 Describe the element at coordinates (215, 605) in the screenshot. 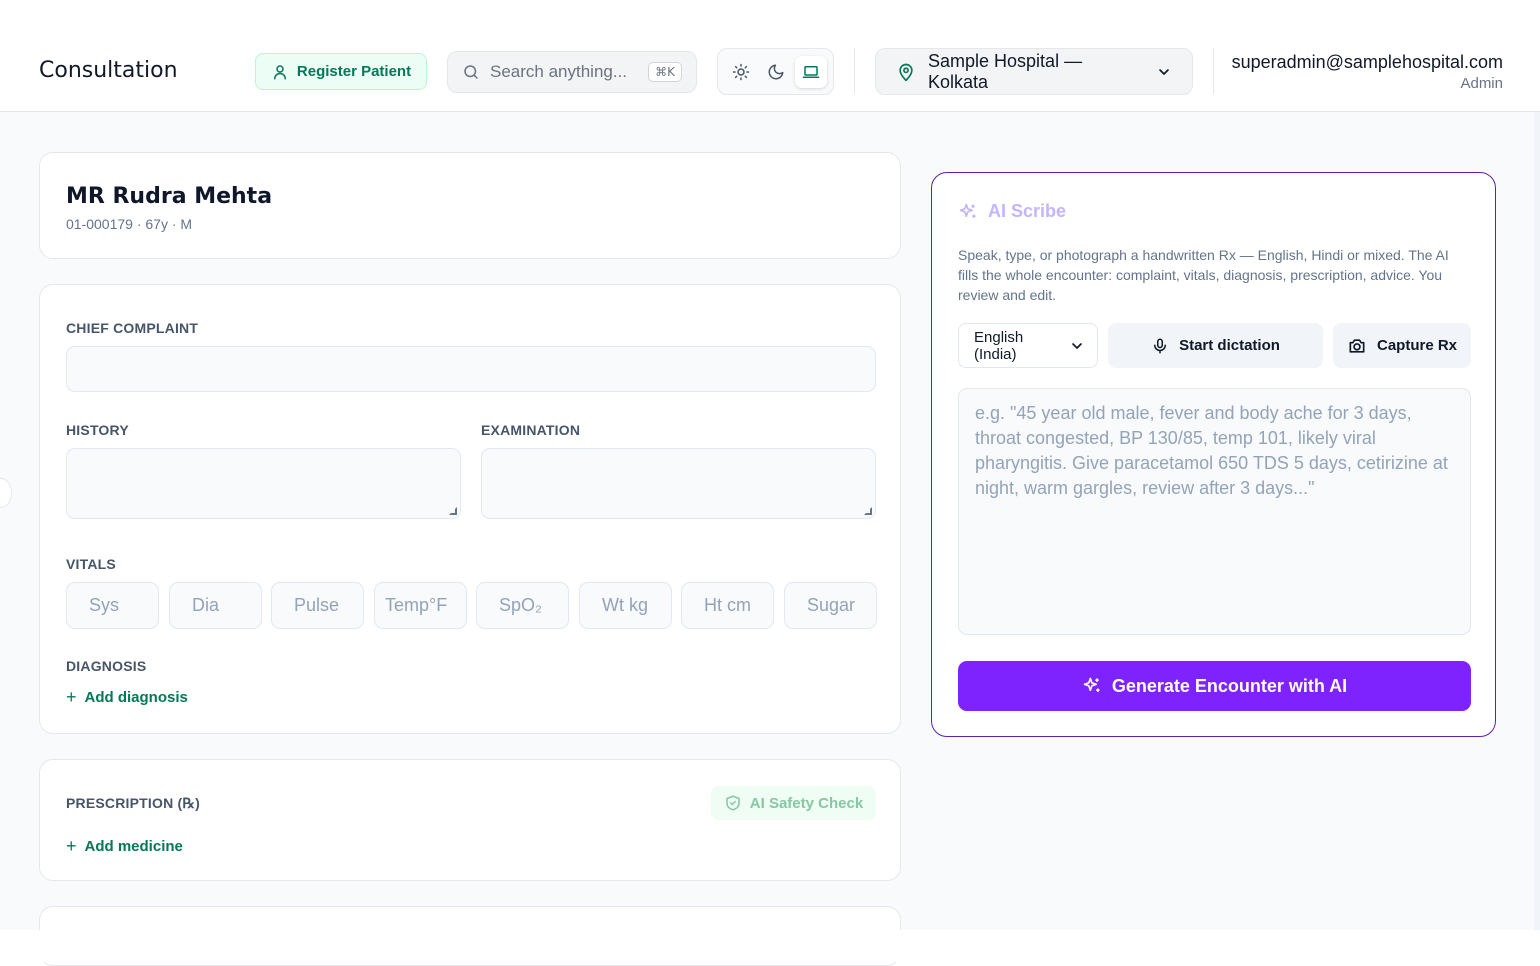

I see `vital-dia-input: Dia` at that location.